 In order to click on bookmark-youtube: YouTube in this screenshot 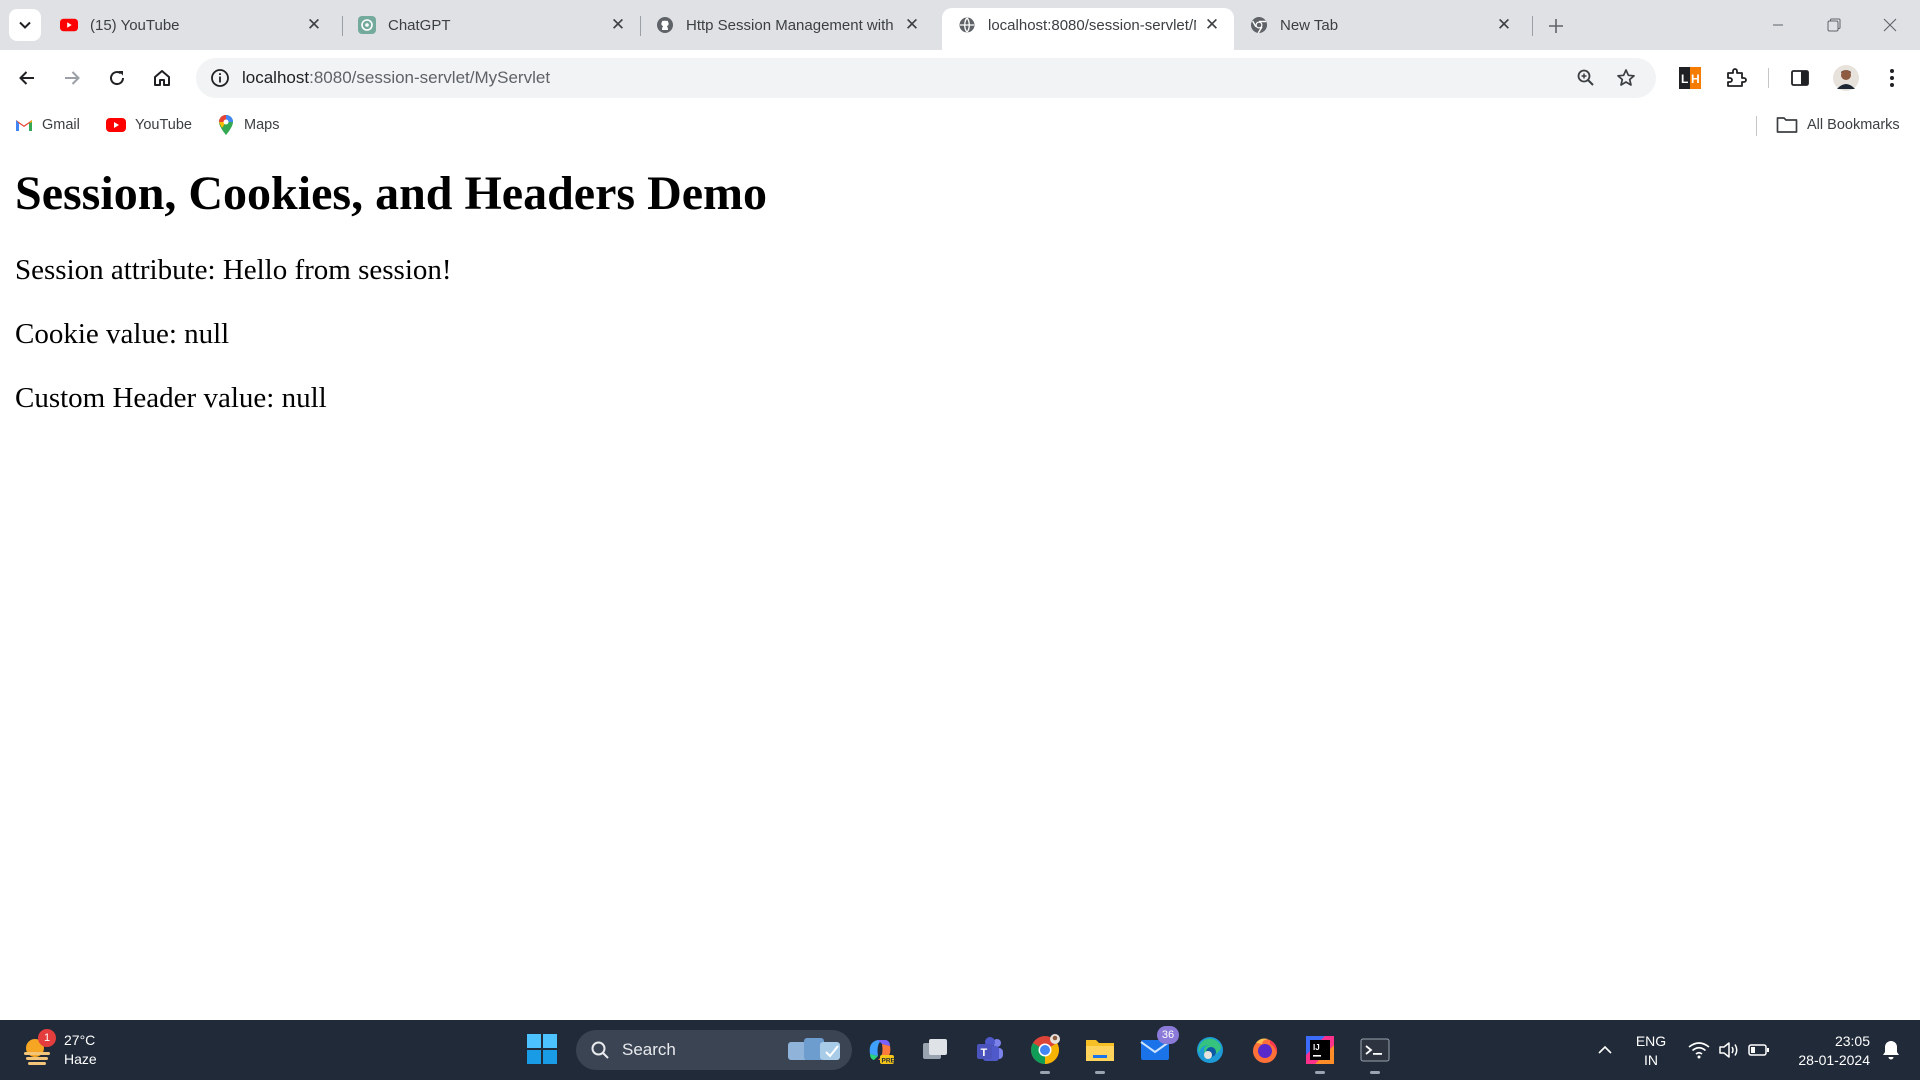, I will do `click(149, 125)`.